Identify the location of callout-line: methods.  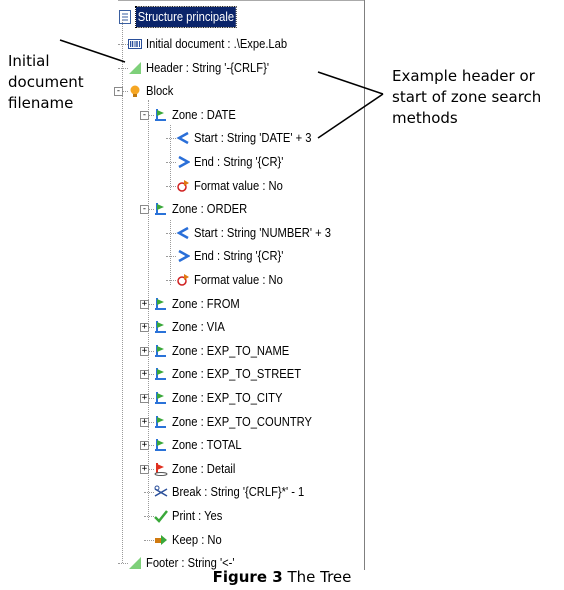
(425, 118).